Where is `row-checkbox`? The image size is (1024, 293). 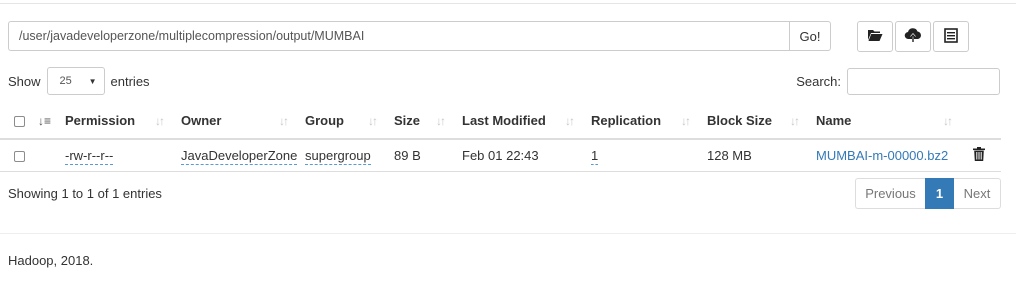
row-checkbox is located at coordinates (19, 156).